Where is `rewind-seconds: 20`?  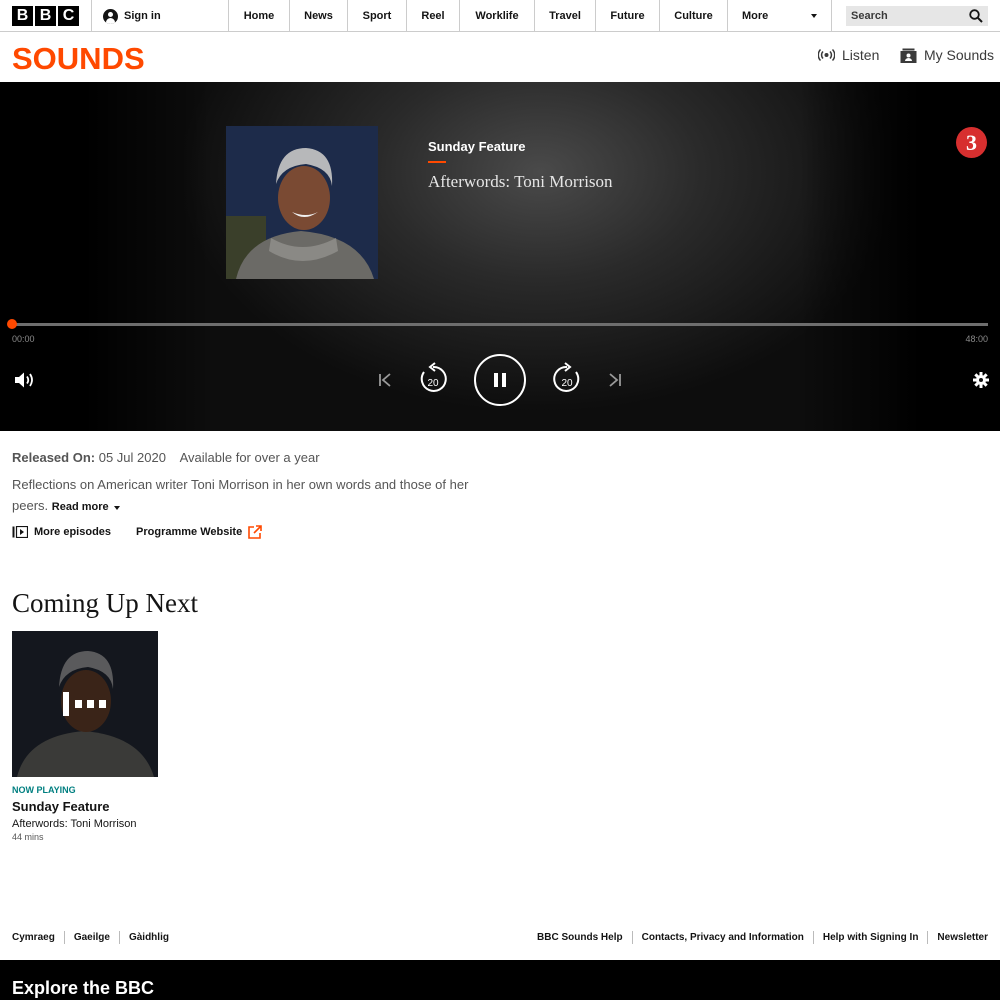
rewind-seconds: 20 is located at coordinates (433, 383).